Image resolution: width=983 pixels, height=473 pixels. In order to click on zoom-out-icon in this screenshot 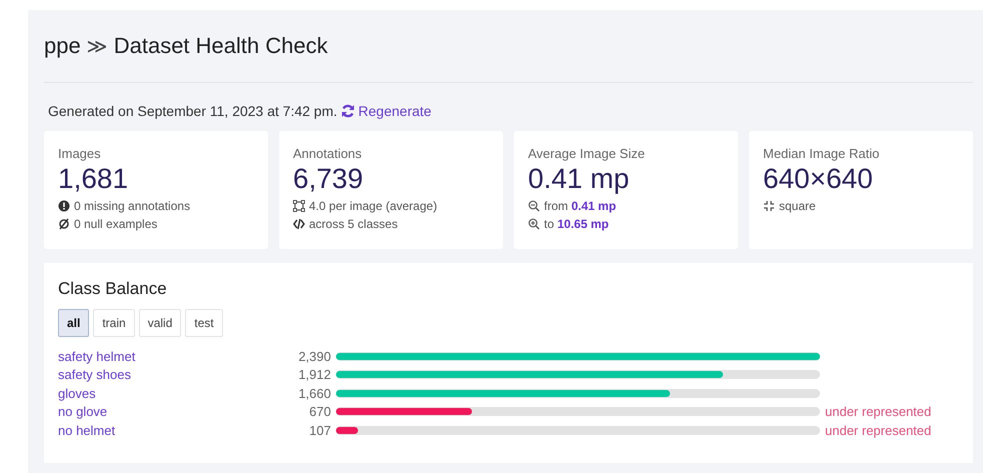, I will do `click(534, 206)`.